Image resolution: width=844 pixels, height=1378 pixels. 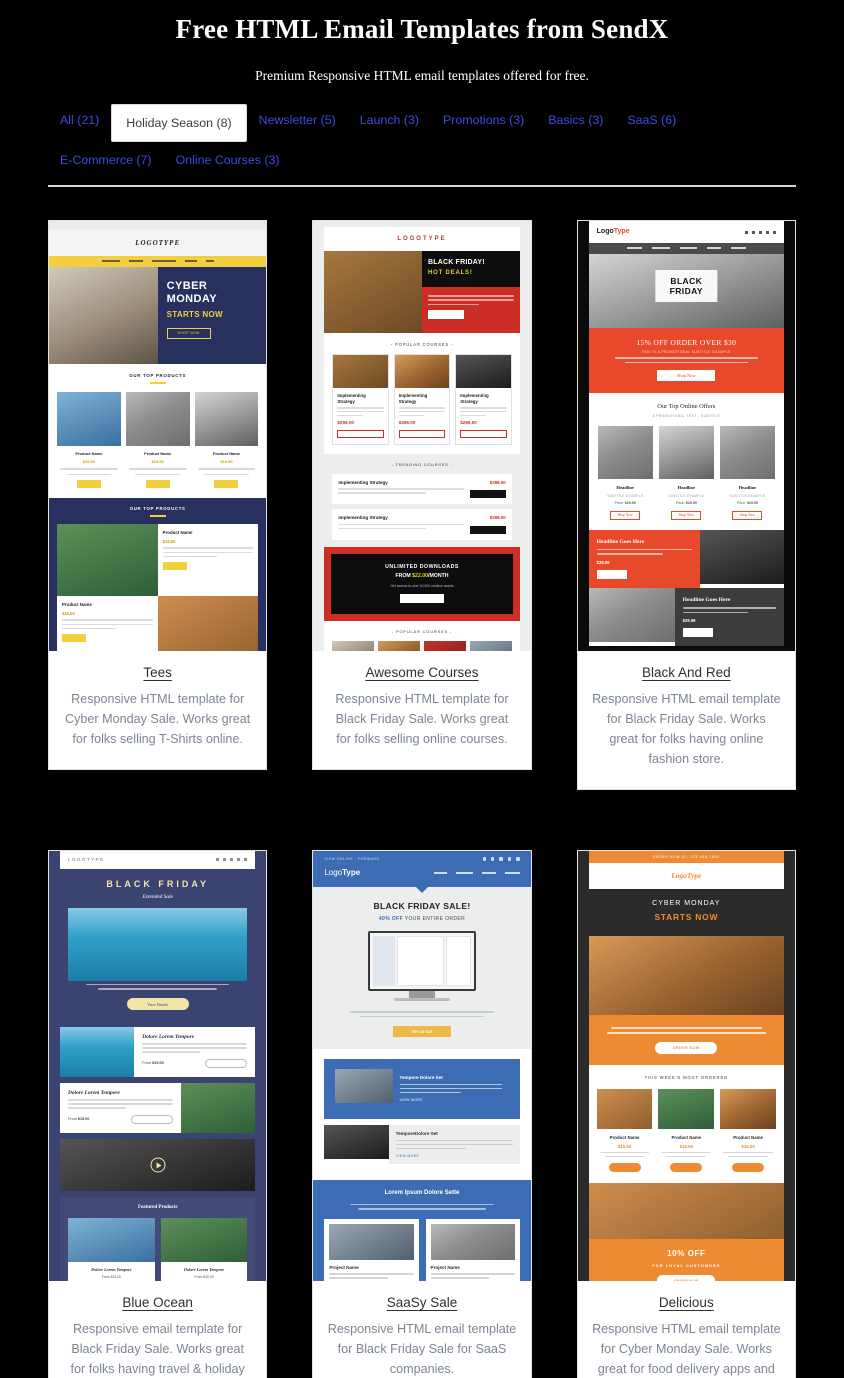 What do you see at coordinates (228, 160) in the screenshot?
I see `tab-online-courses: Online Courses (3)` at bounding box center [228, 160].